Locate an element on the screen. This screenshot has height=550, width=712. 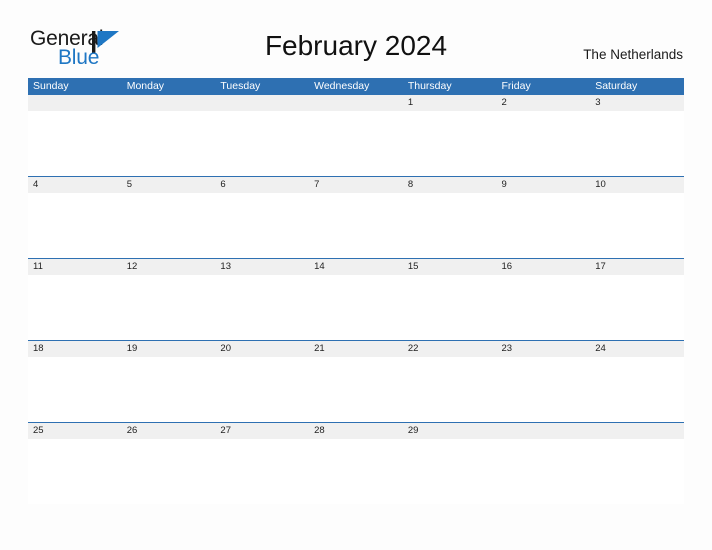
day-number: 23 is located at coordinates (544, 349).